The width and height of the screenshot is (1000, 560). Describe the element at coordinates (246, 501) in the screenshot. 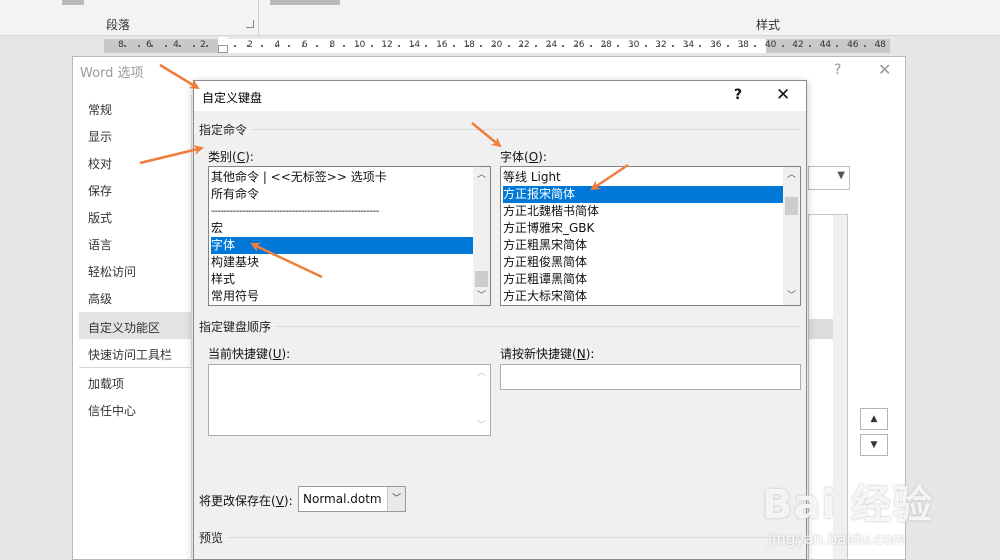

I see `save-in-label: 将更改保存在(V):` at that location.